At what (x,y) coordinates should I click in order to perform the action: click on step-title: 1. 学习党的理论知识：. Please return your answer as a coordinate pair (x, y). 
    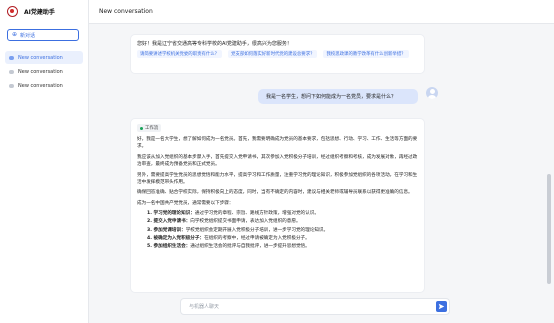
    Looking at the image, I should click on (171, 214).